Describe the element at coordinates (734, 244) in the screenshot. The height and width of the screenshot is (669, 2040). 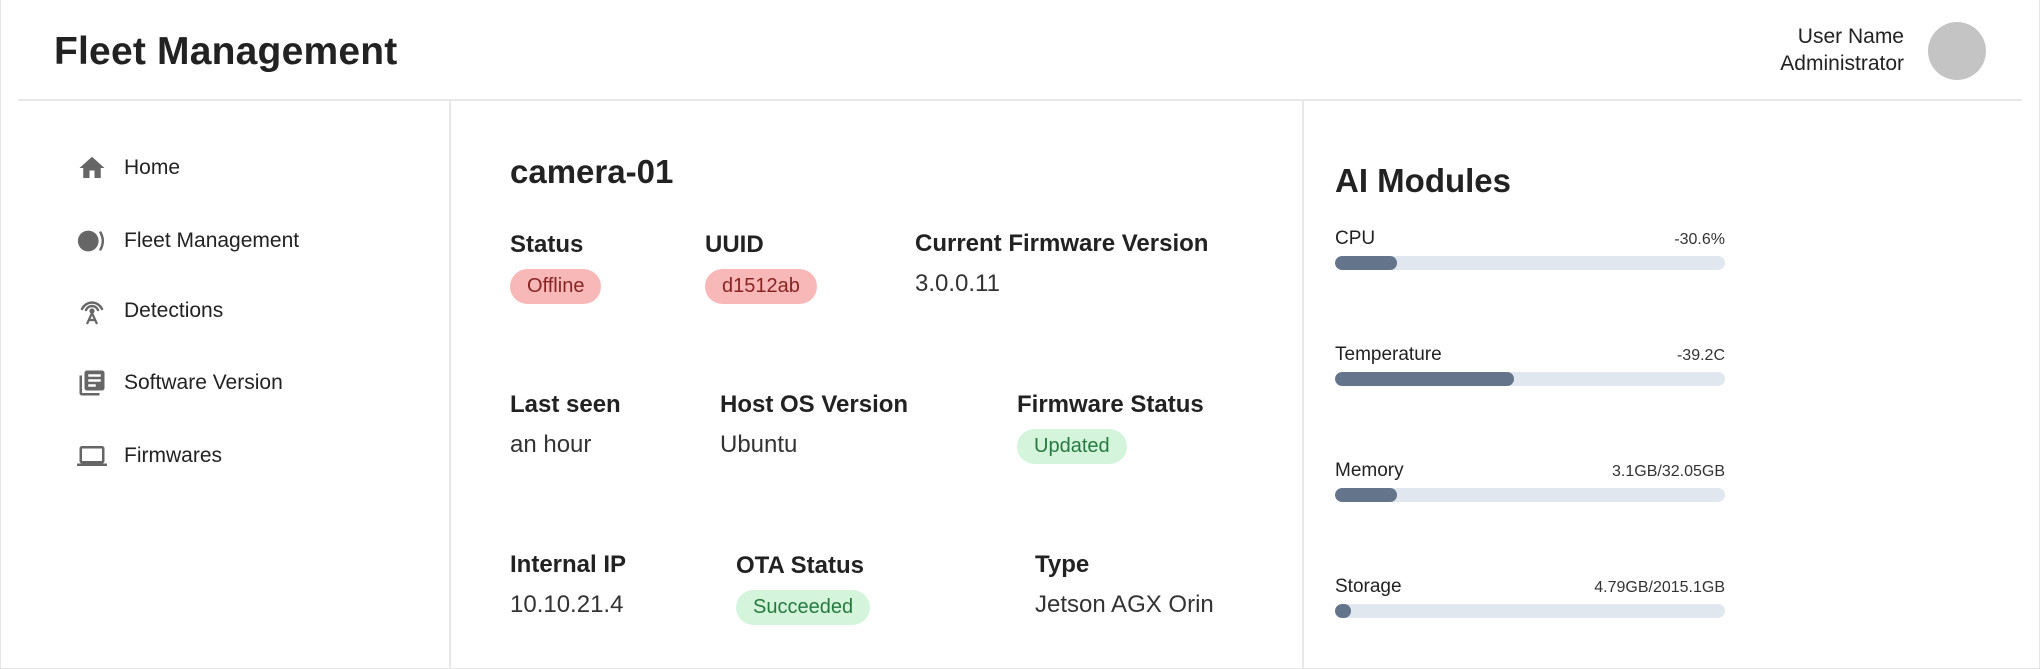
I see `uuid-label: UUID` at that location.